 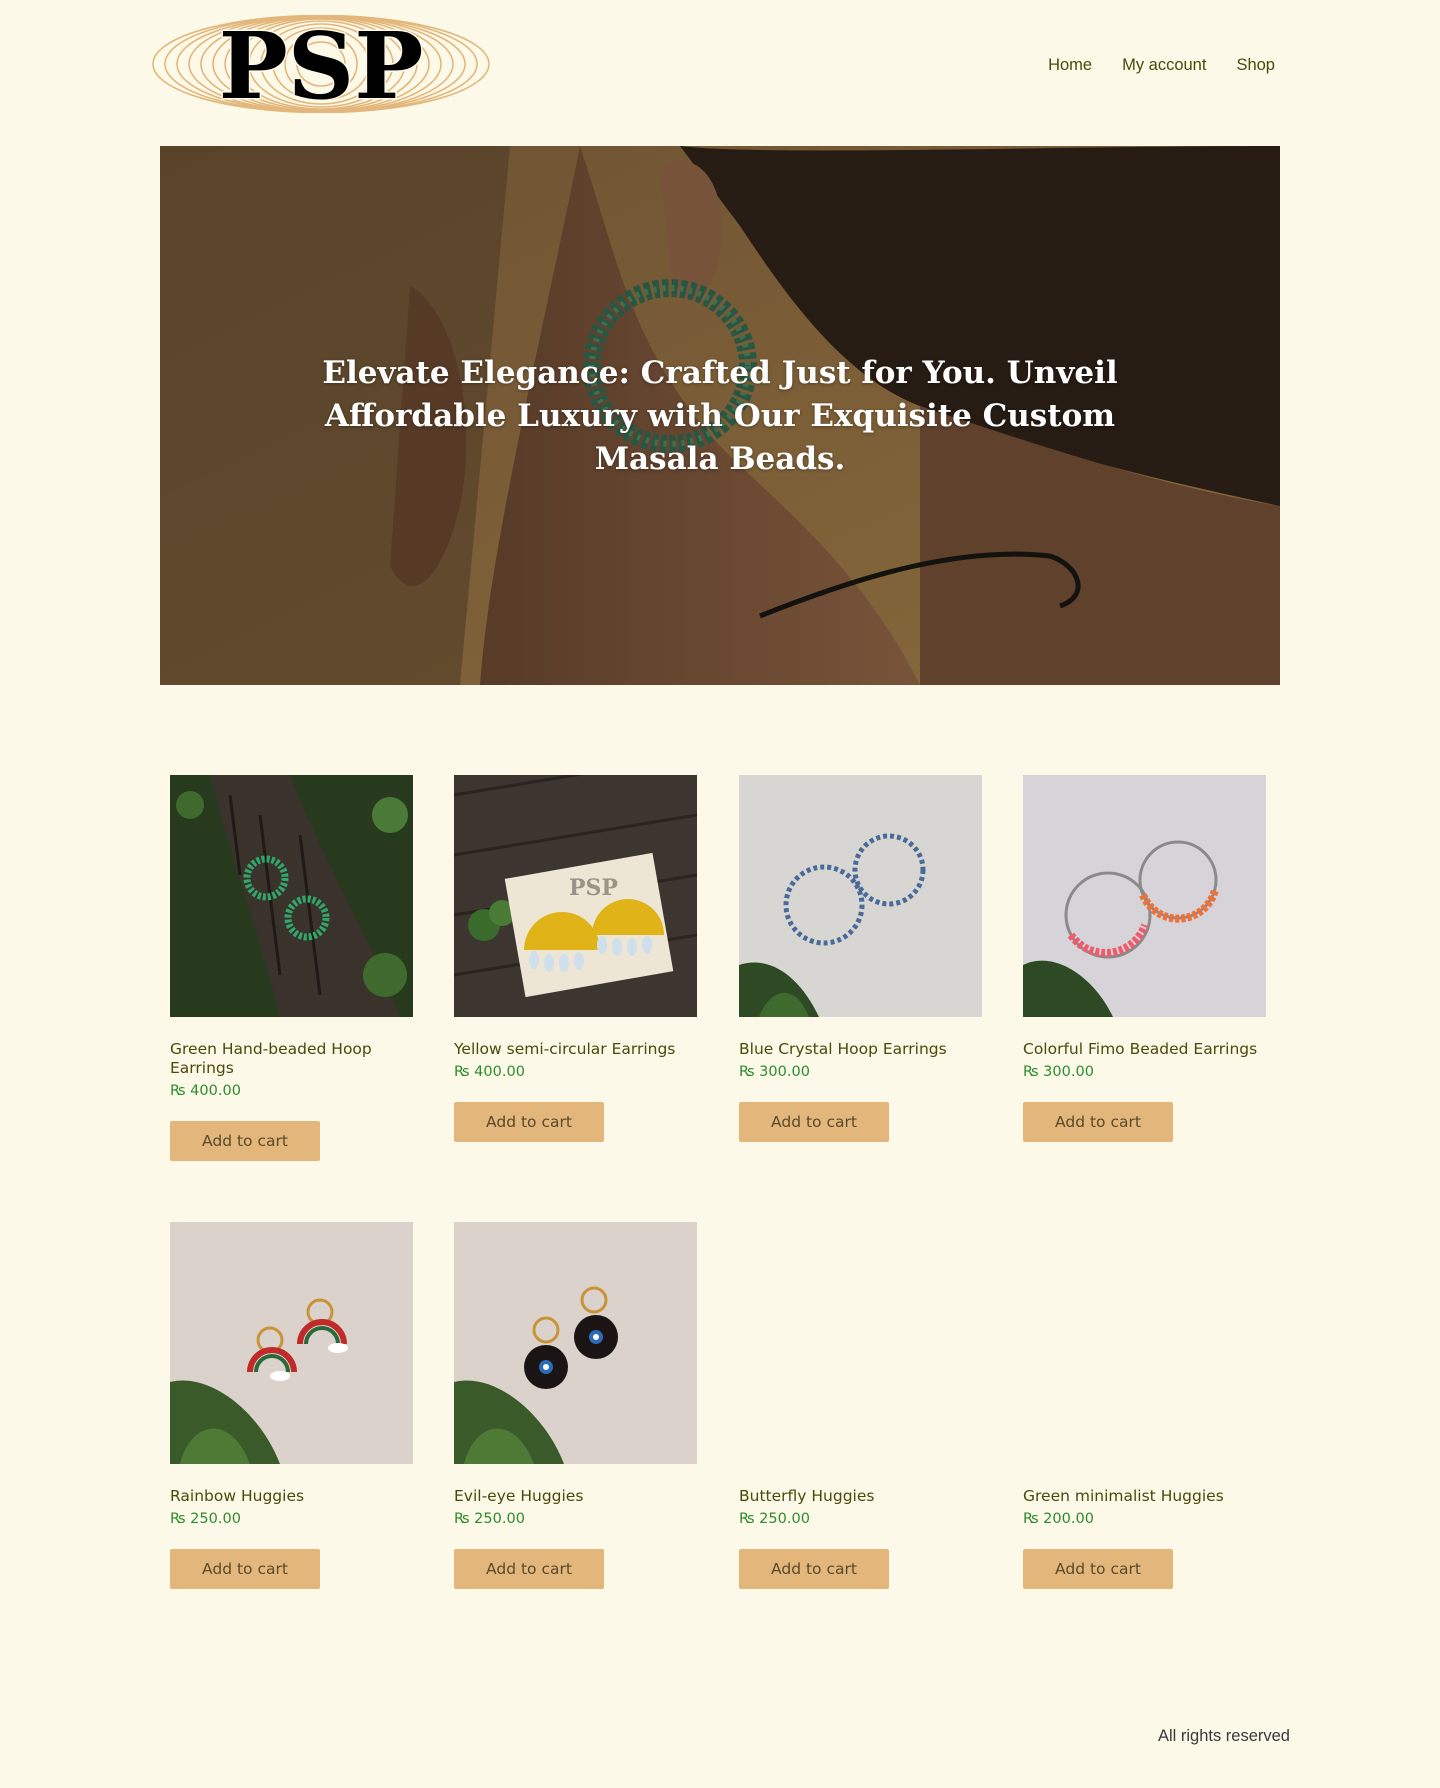 I want to click on product-title: Blue Crystal Hoop Earrings, so click(x=860, y=1049).